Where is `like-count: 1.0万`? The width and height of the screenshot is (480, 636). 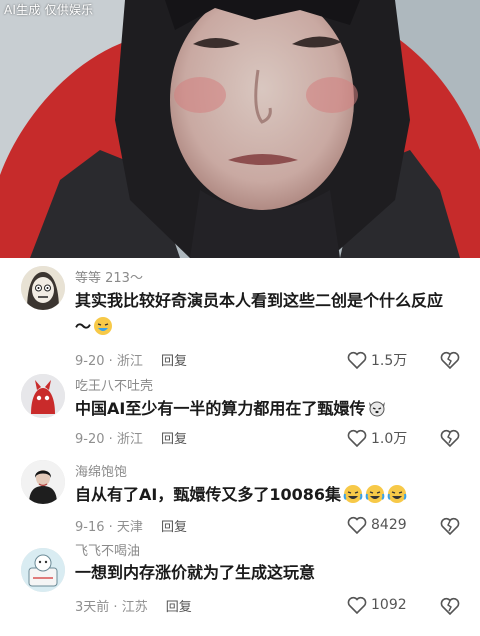
like-count: 1.0万 is located at coordinates (389, 439).